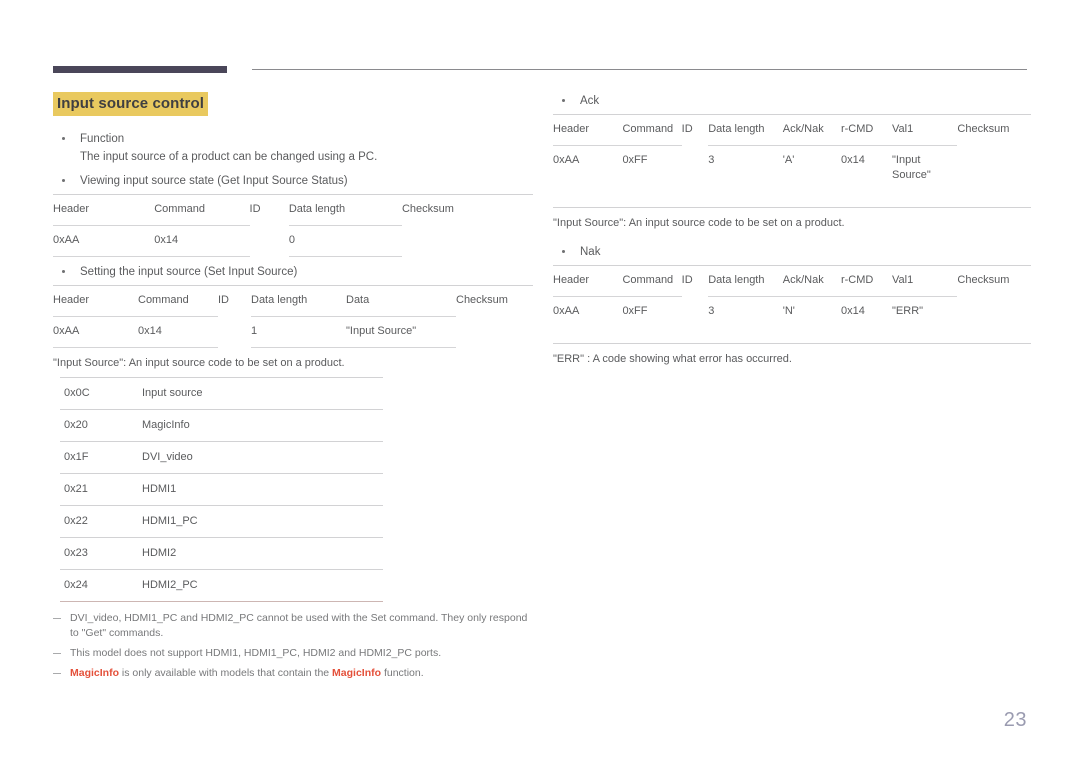 This screenshot has height=763, width=1080. What do you see at coordinates (293, 210) in the screenshot?
I see `table-header-row: Header Command ID Data length Checksum` at bounding box center [293, 210].